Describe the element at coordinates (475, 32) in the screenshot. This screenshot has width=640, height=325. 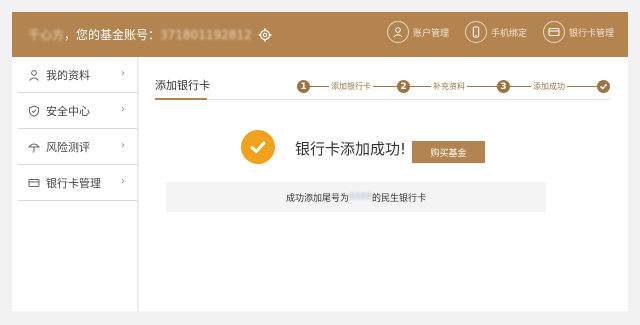
I see `phone-icon` at that location.